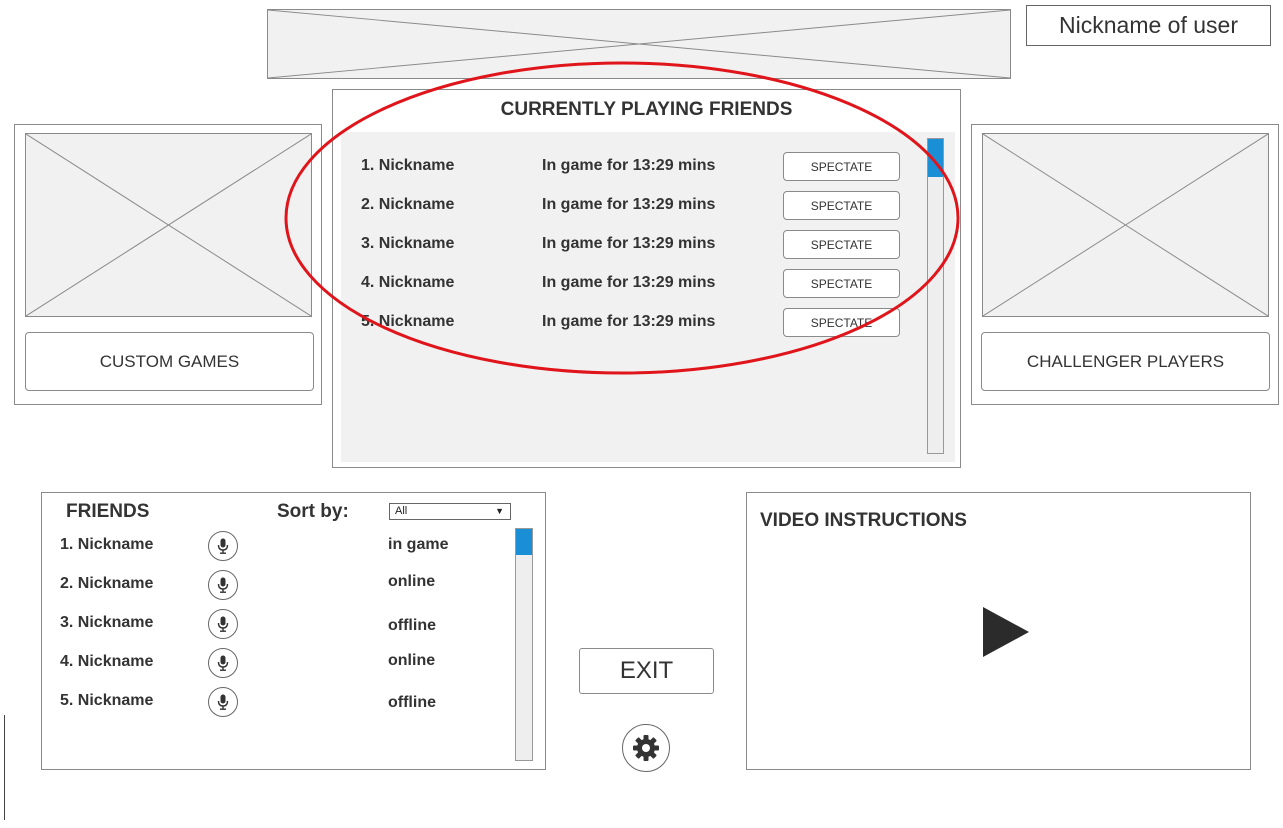 This screenshot has width=1283, height=828. What do you see at coordinates (408, 282) in the screenshot?
I see `playing-row-name: 4. Nickname` at bounding box center [408, 282].